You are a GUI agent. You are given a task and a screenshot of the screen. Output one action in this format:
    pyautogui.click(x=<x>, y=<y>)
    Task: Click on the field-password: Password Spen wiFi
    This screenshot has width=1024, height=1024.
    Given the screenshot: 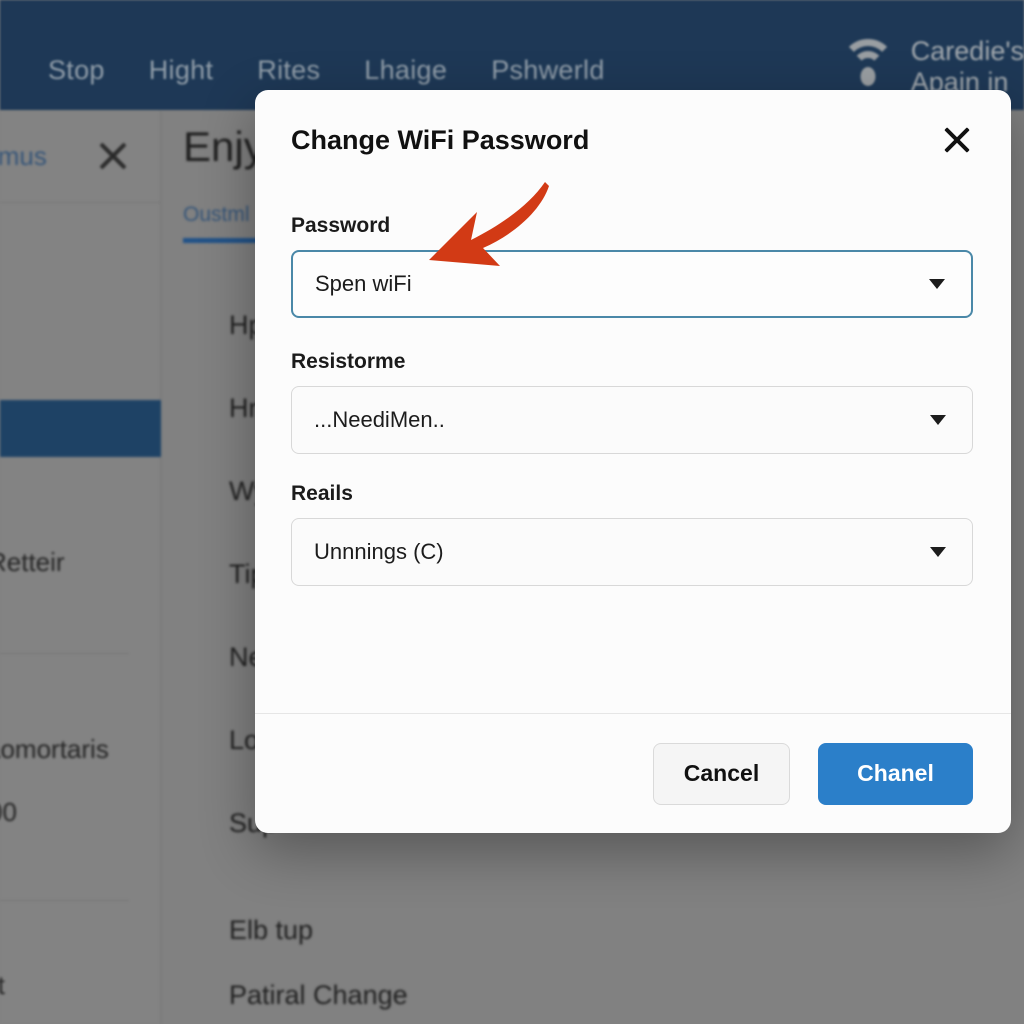 What is the action you would take?
    pyautogui.click(x=633, y=266)
    